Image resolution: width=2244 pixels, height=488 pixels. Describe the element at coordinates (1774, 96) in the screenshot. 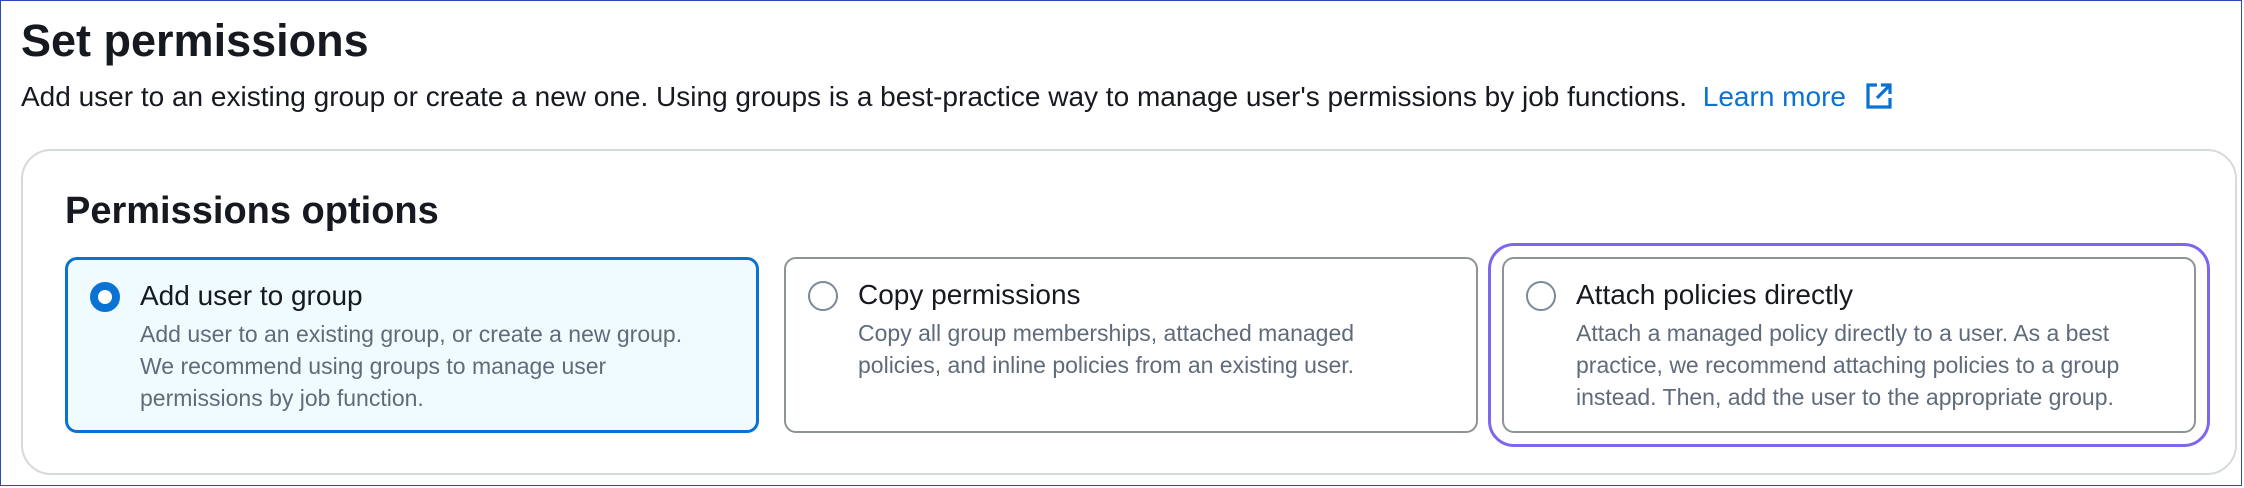

I see `learn-more-label: Learn more` at that location.